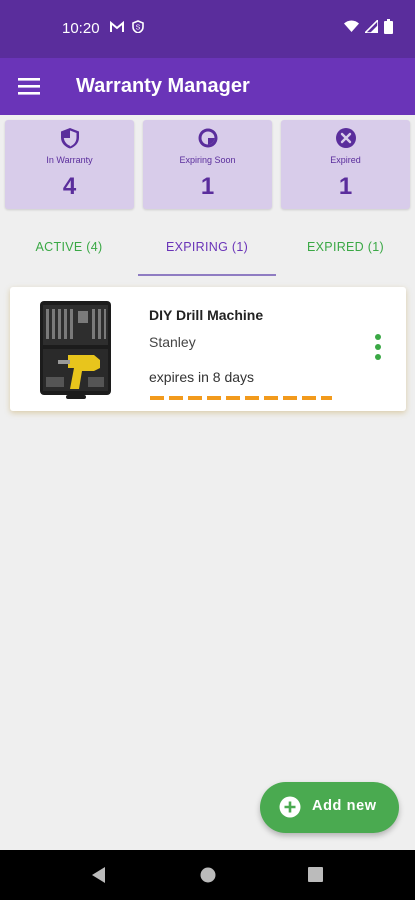 The image size is (415, 900). Describe the element at coordinates (345, 138) in the screenshot. I see `cancel-icon` at that location.